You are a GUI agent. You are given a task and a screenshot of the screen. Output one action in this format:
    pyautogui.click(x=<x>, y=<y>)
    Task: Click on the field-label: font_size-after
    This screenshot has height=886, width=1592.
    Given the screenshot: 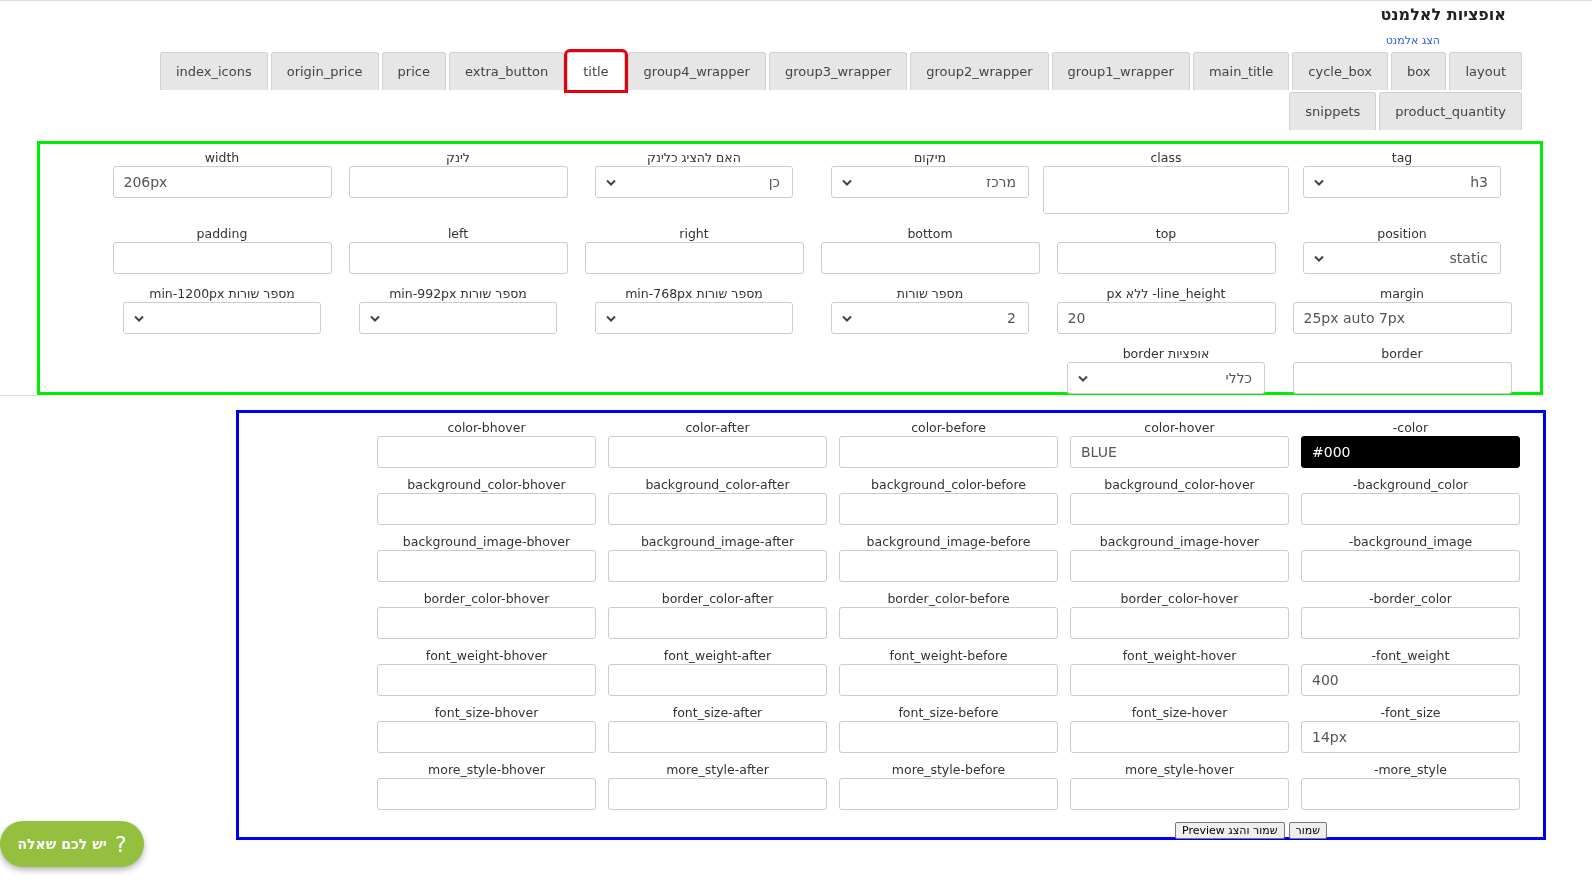 What is the action you would take?
    pyautogui.click(x=717, y=712)
    